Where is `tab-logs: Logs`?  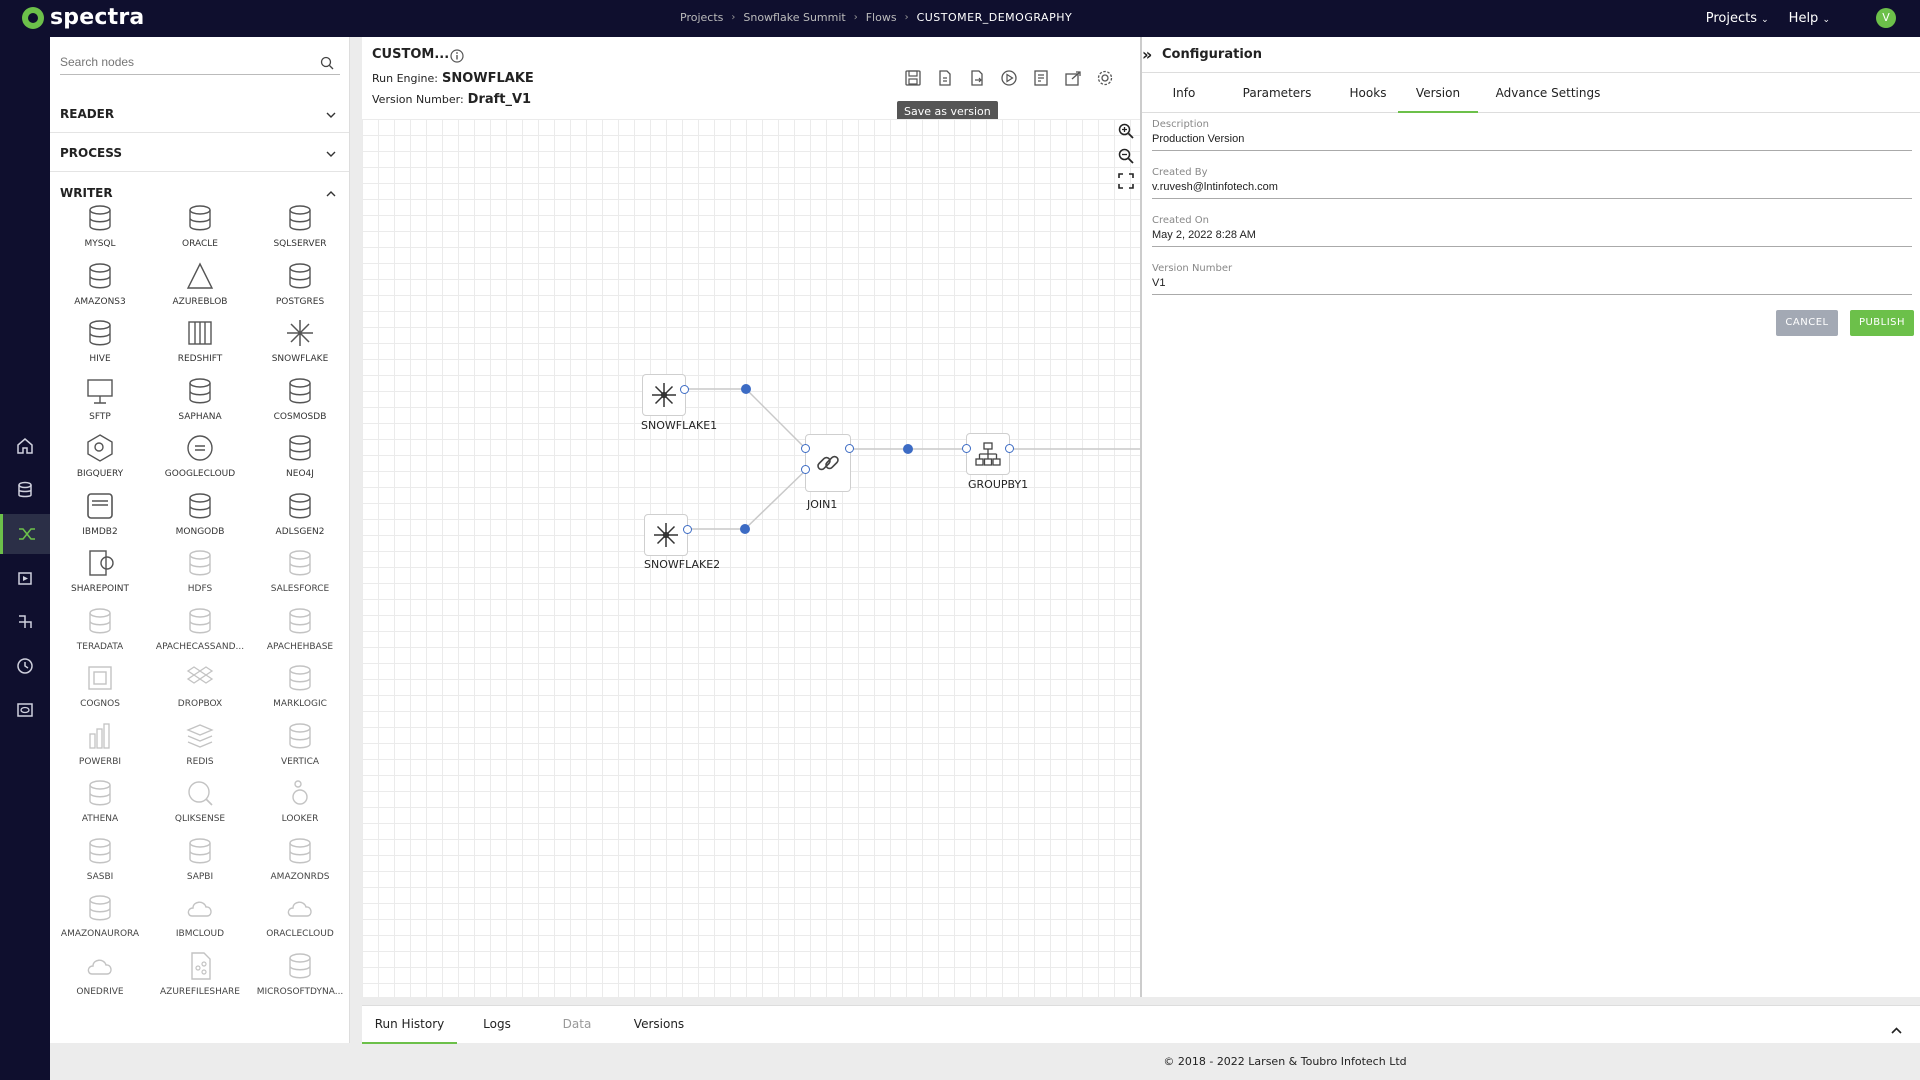 tab-logs: Logs is located at coordinates (497, 1025).